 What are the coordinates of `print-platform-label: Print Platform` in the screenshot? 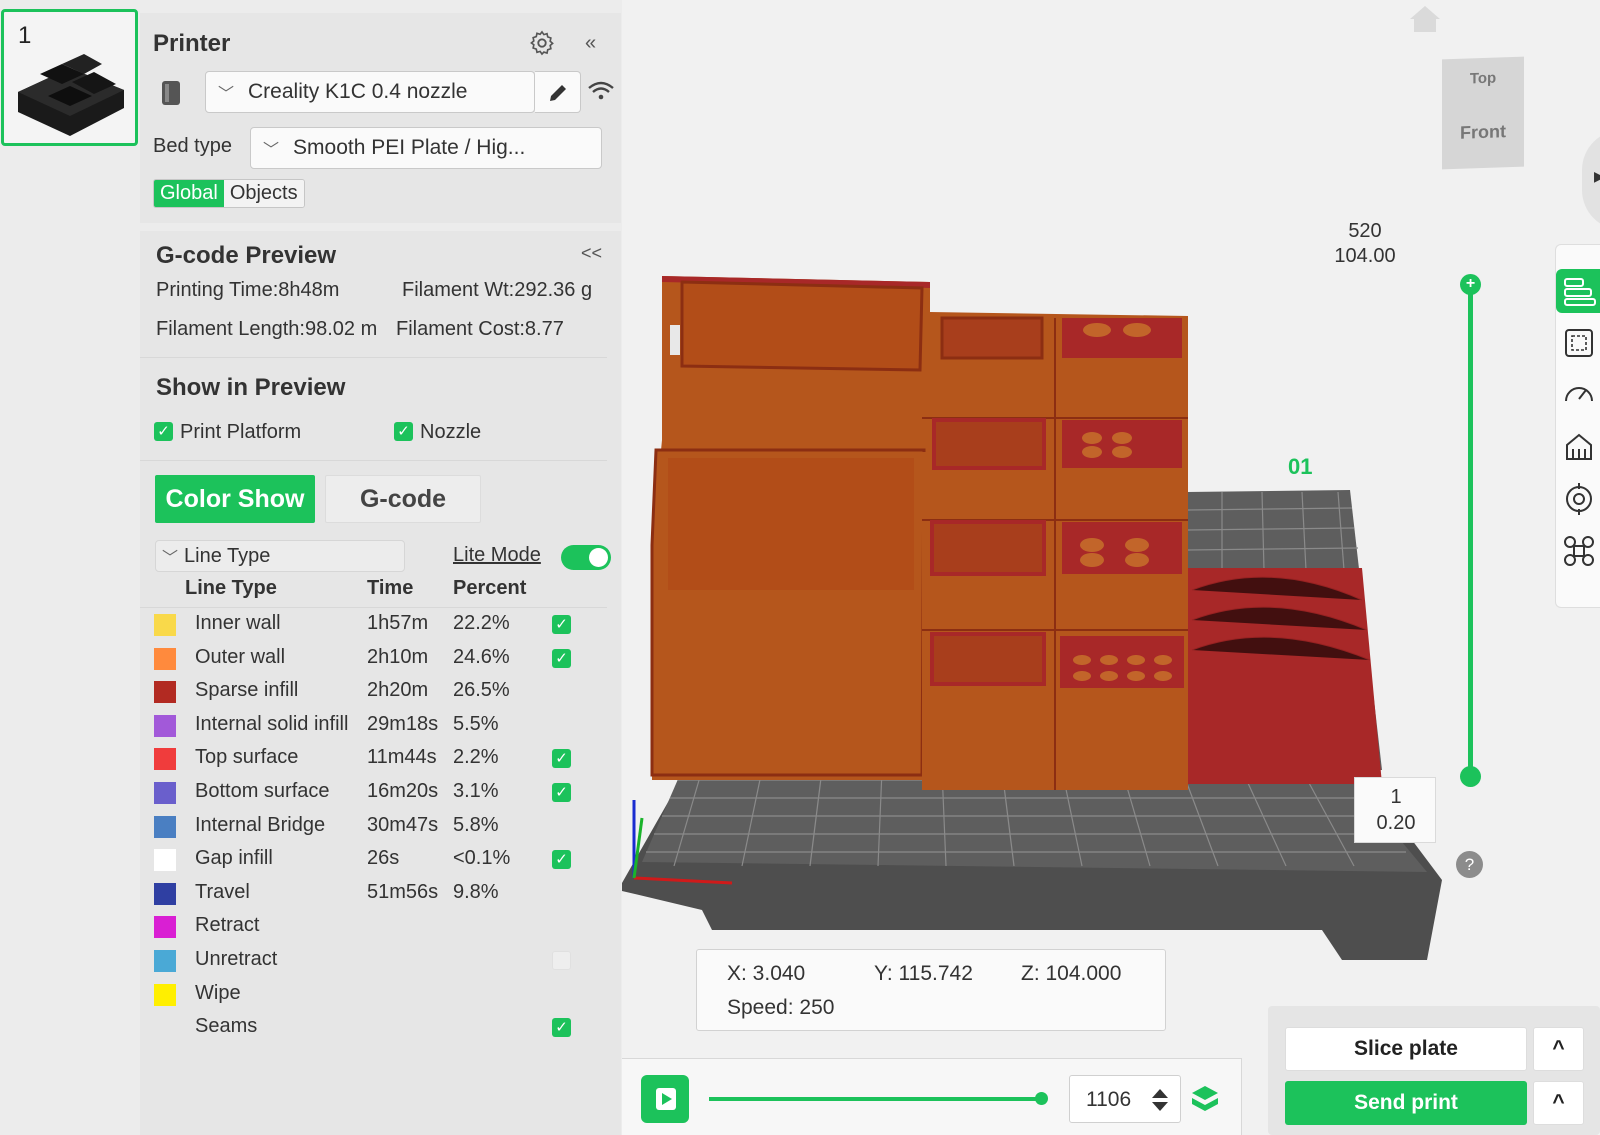 It's located at (241, 432).